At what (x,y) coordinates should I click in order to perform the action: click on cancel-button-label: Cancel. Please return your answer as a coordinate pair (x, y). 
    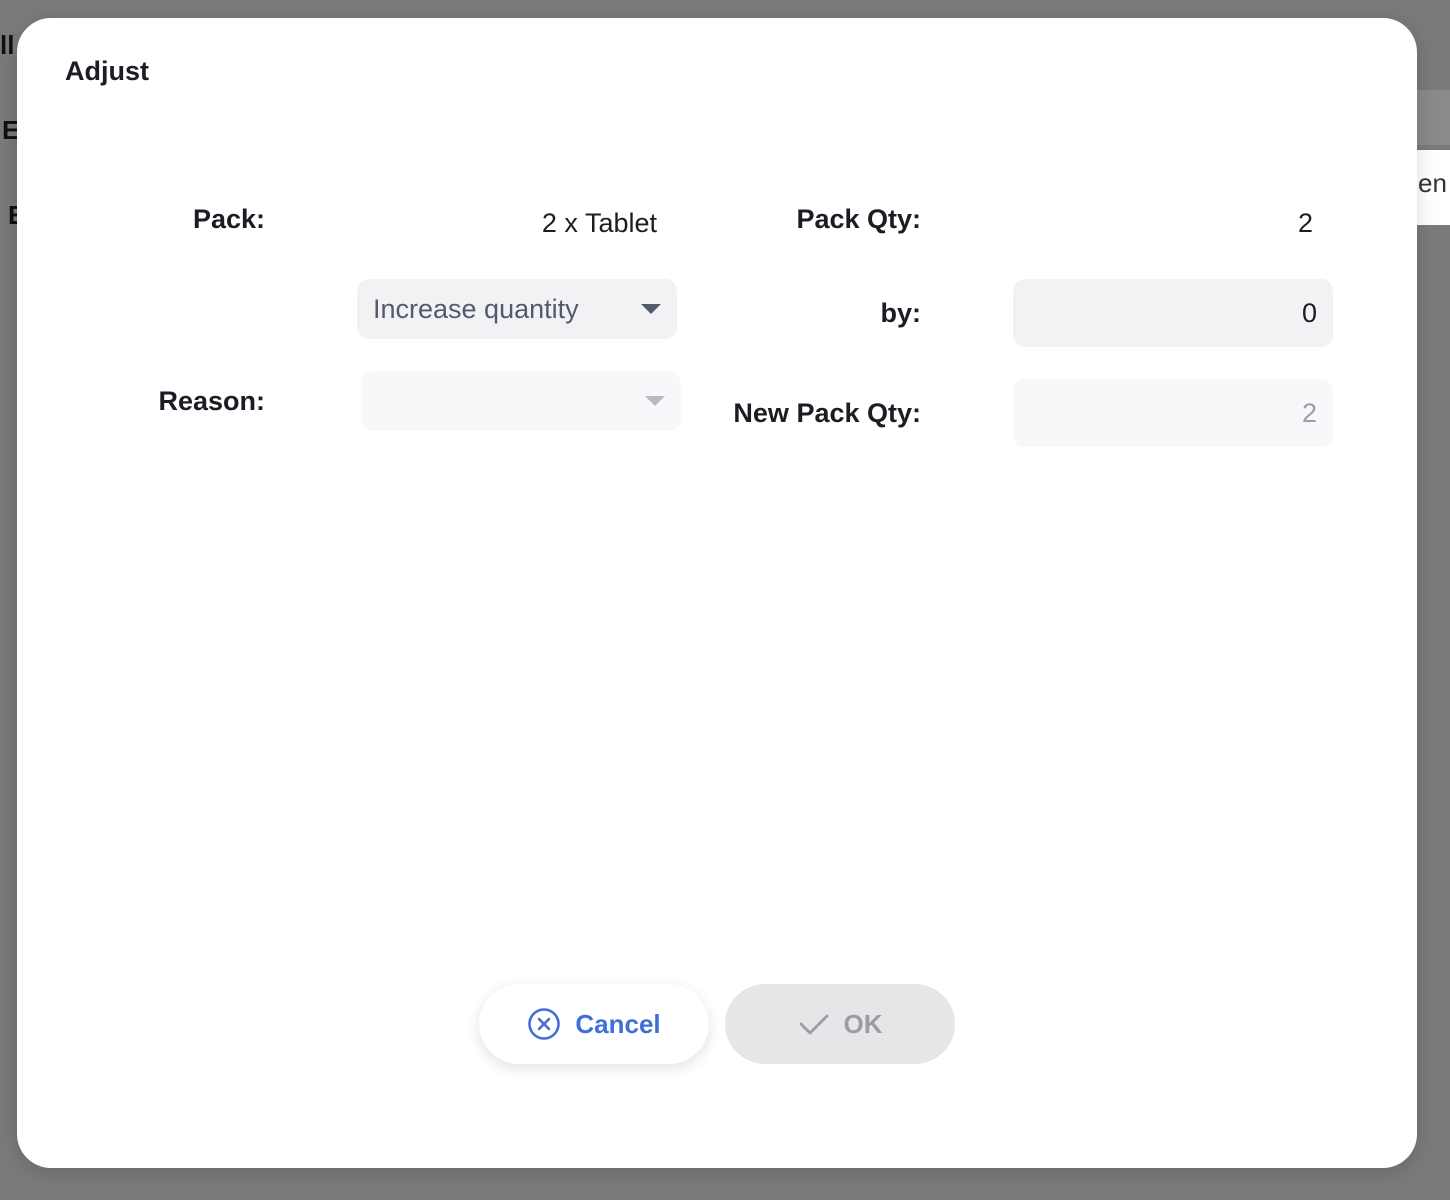
    Looking at the image, I should click on (618, 1023).